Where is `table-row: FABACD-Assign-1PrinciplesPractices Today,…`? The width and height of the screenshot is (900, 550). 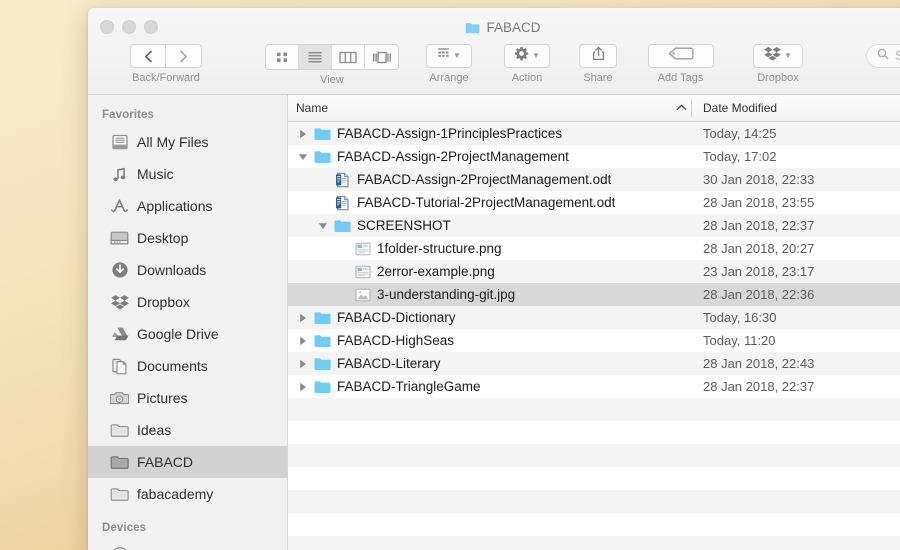 table-row: FABACD-Assign-1PrinciplesPractices Today,… is located at coordinates (594, 133).